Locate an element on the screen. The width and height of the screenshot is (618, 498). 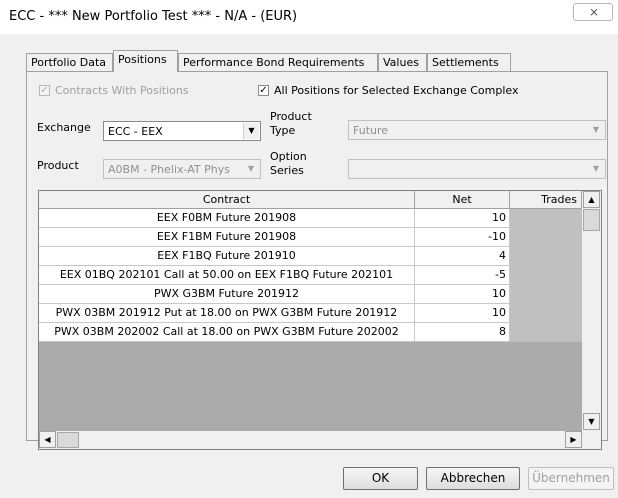
scroll-down-button: ▼ is located at coordinates (591, 421).